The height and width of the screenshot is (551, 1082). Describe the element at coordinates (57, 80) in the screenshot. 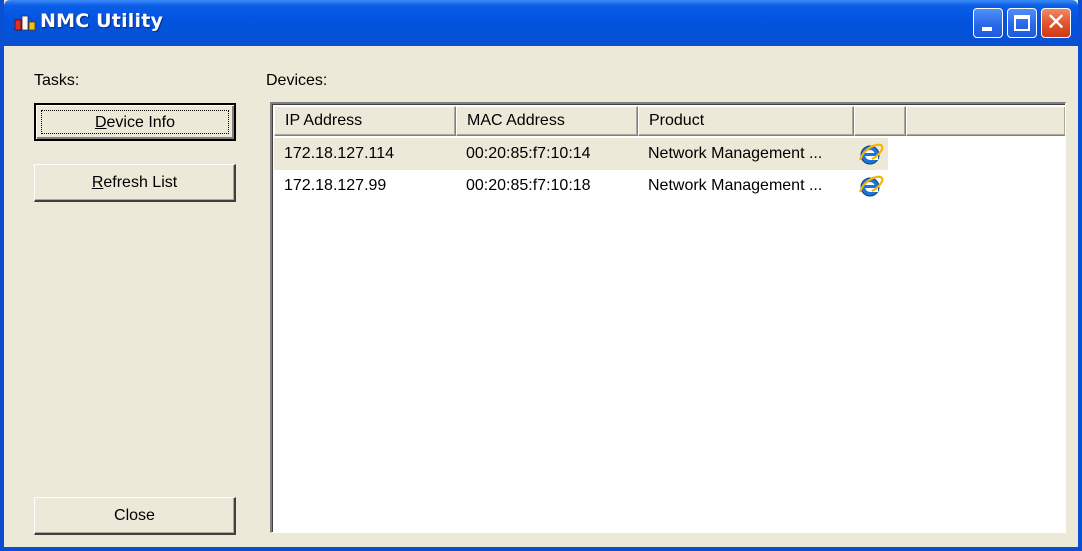

I see `tasks-label: Tasks:` at that location.